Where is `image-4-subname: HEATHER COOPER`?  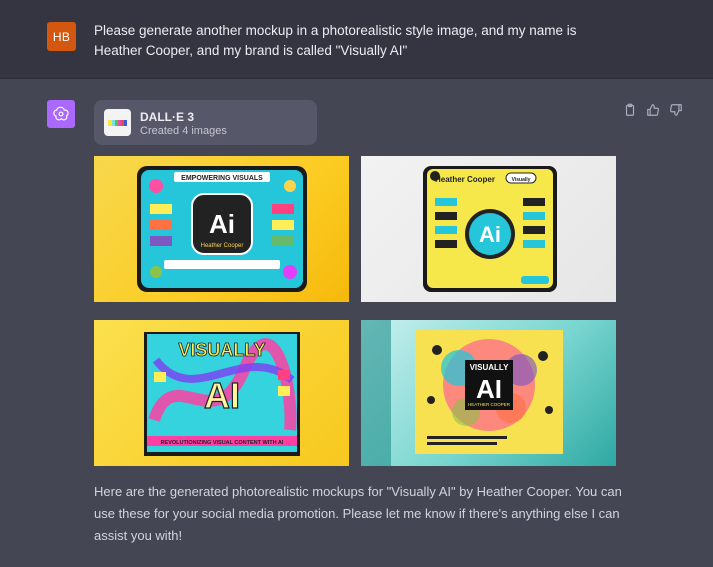 image-4-subname: HEATHER COOPER is located at coordinates (489, 404).